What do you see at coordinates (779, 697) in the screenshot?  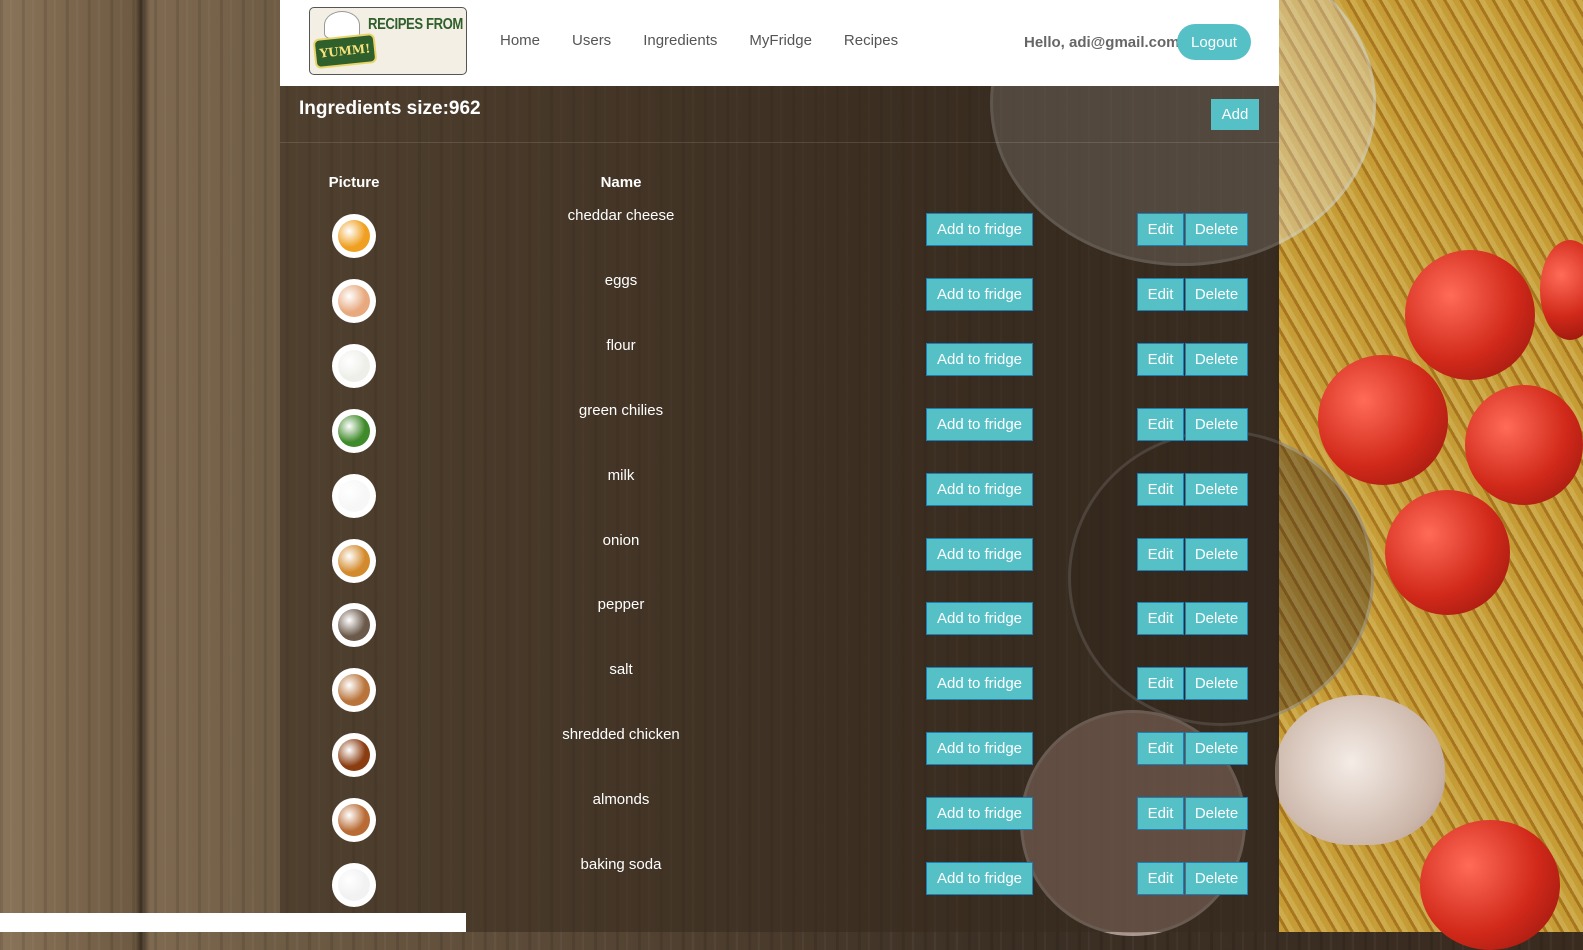 I see `table-row: salt Add to fridge Edit Delete` at bounding box center [779, 697].